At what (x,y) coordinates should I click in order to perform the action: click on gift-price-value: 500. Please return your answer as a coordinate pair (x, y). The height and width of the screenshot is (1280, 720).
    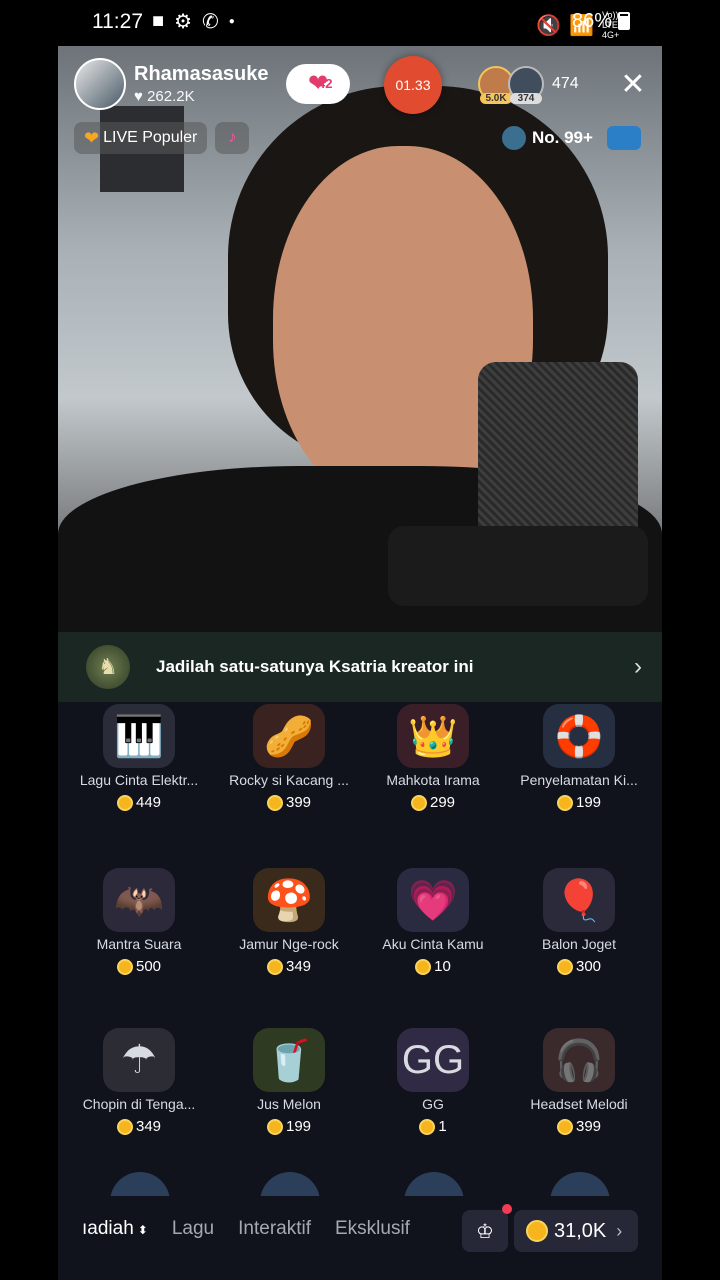
    Looking at the image, I should click on (148, 966).